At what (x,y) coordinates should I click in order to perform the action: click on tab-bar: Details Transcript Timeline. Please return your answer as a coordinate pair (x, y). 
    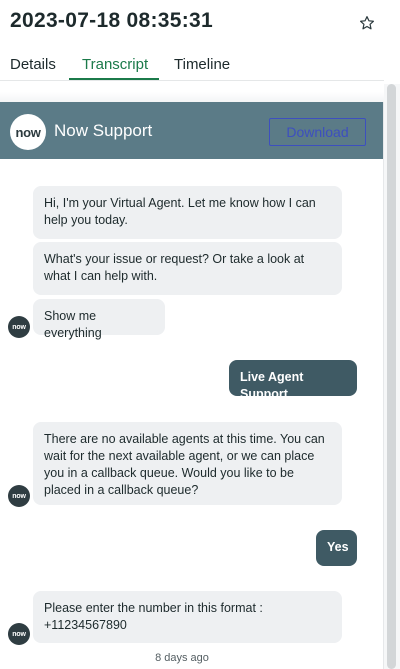
    Looking at the image, I should click on (200, 66).